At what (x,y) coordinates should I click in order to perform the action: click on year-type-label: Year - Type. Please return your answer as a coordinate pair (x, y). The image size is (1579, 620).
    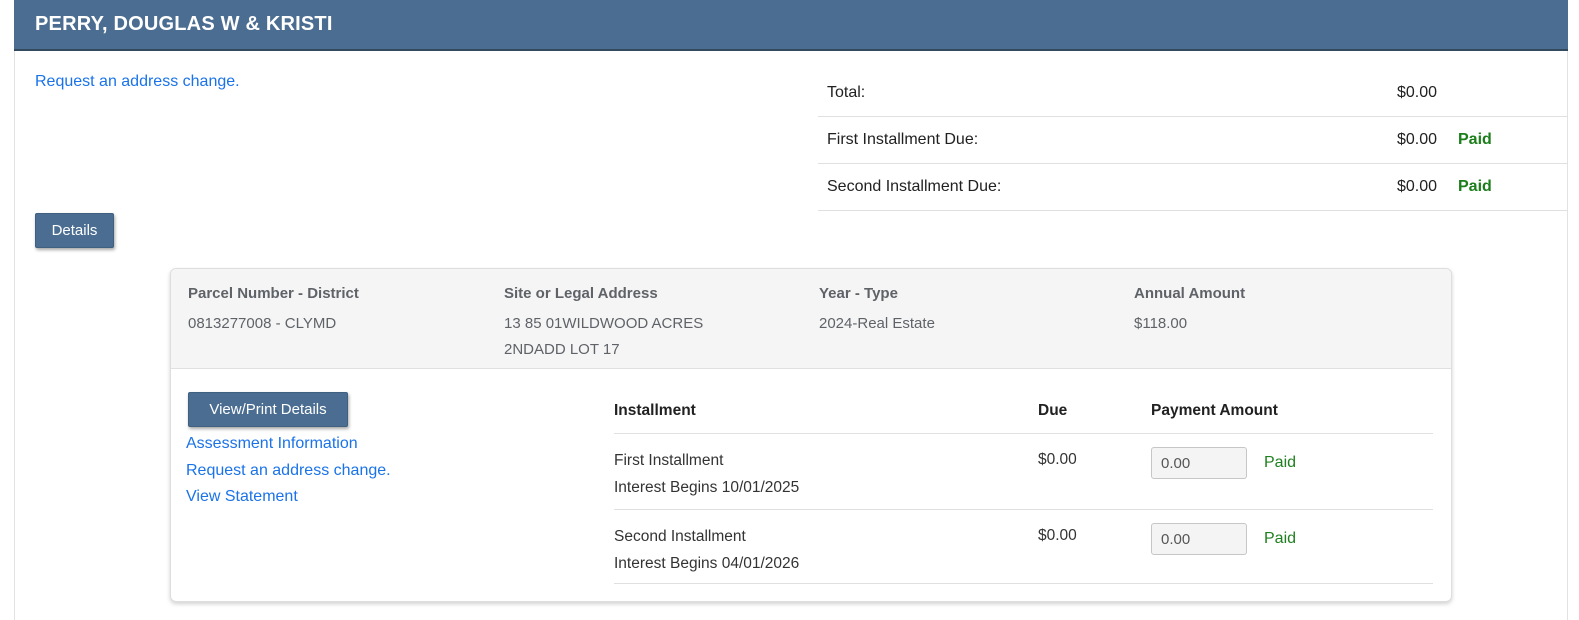
    Looking at the image, I should click on (858, 293).